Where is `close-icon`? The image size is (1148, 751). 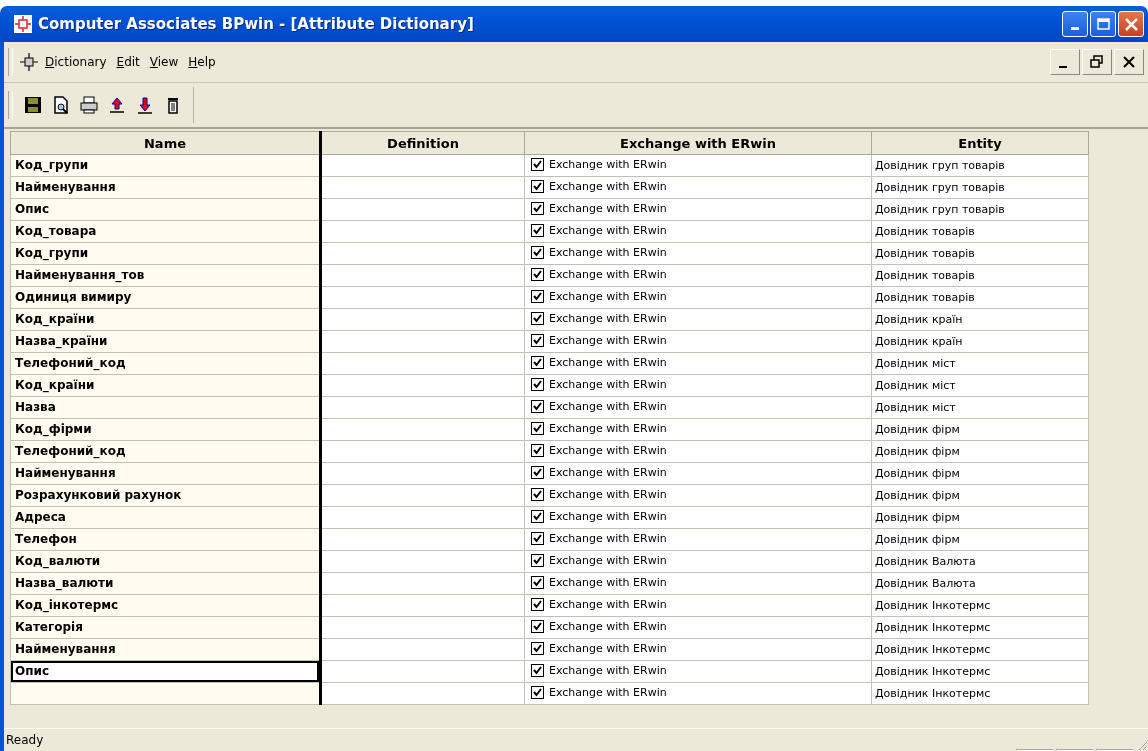
close-icon is located at coordinates (1129, 62).